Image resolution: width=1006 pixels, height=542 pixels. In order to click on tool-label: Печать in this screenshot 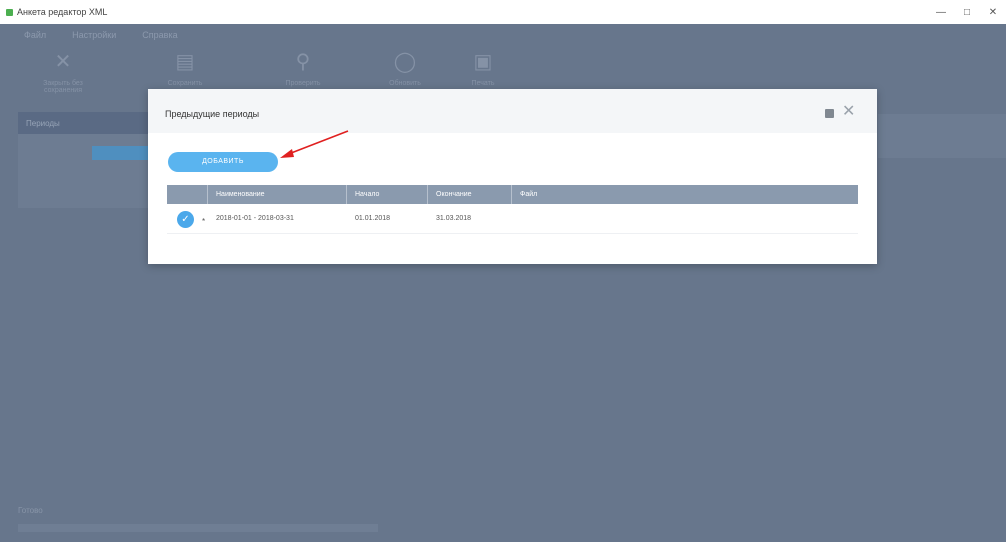, I will do `click(483, 83)`.